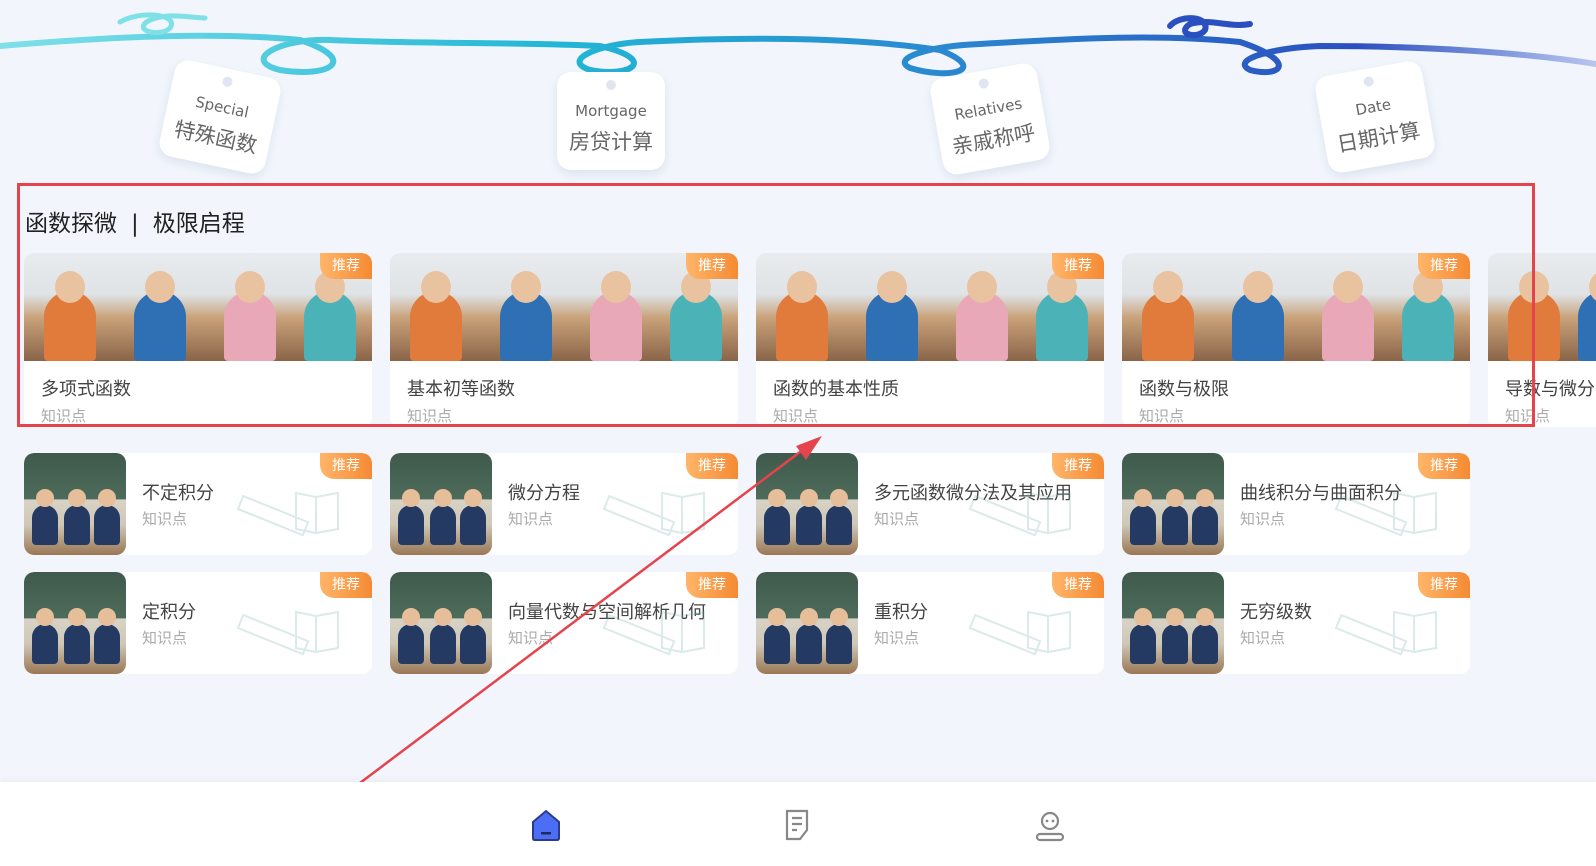 This screenshot has height=866, width=1596. What do you see at coordinates (546, 825) in the screenshot?
I see `home-icon` at bounding box center [546, 825].